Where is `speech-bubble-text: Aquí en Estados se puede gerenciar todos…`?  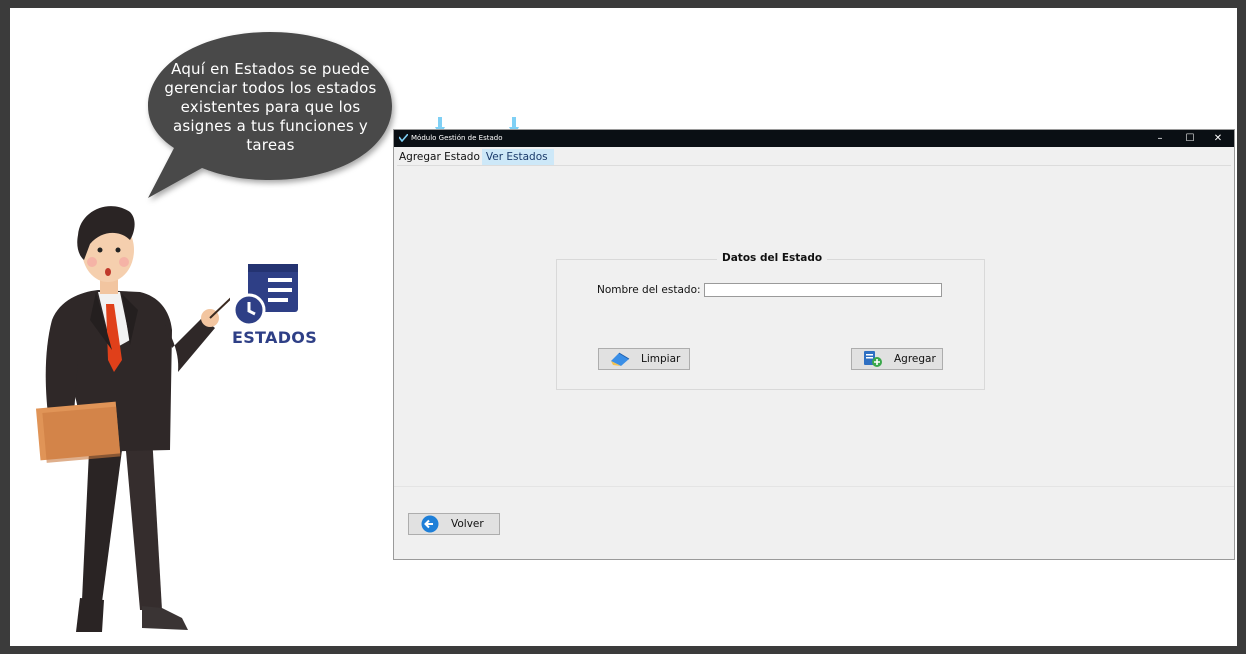
speech-bubble-text: Aquí en Estados se puede gerenciar todos… is located at coordinates (270, 107).